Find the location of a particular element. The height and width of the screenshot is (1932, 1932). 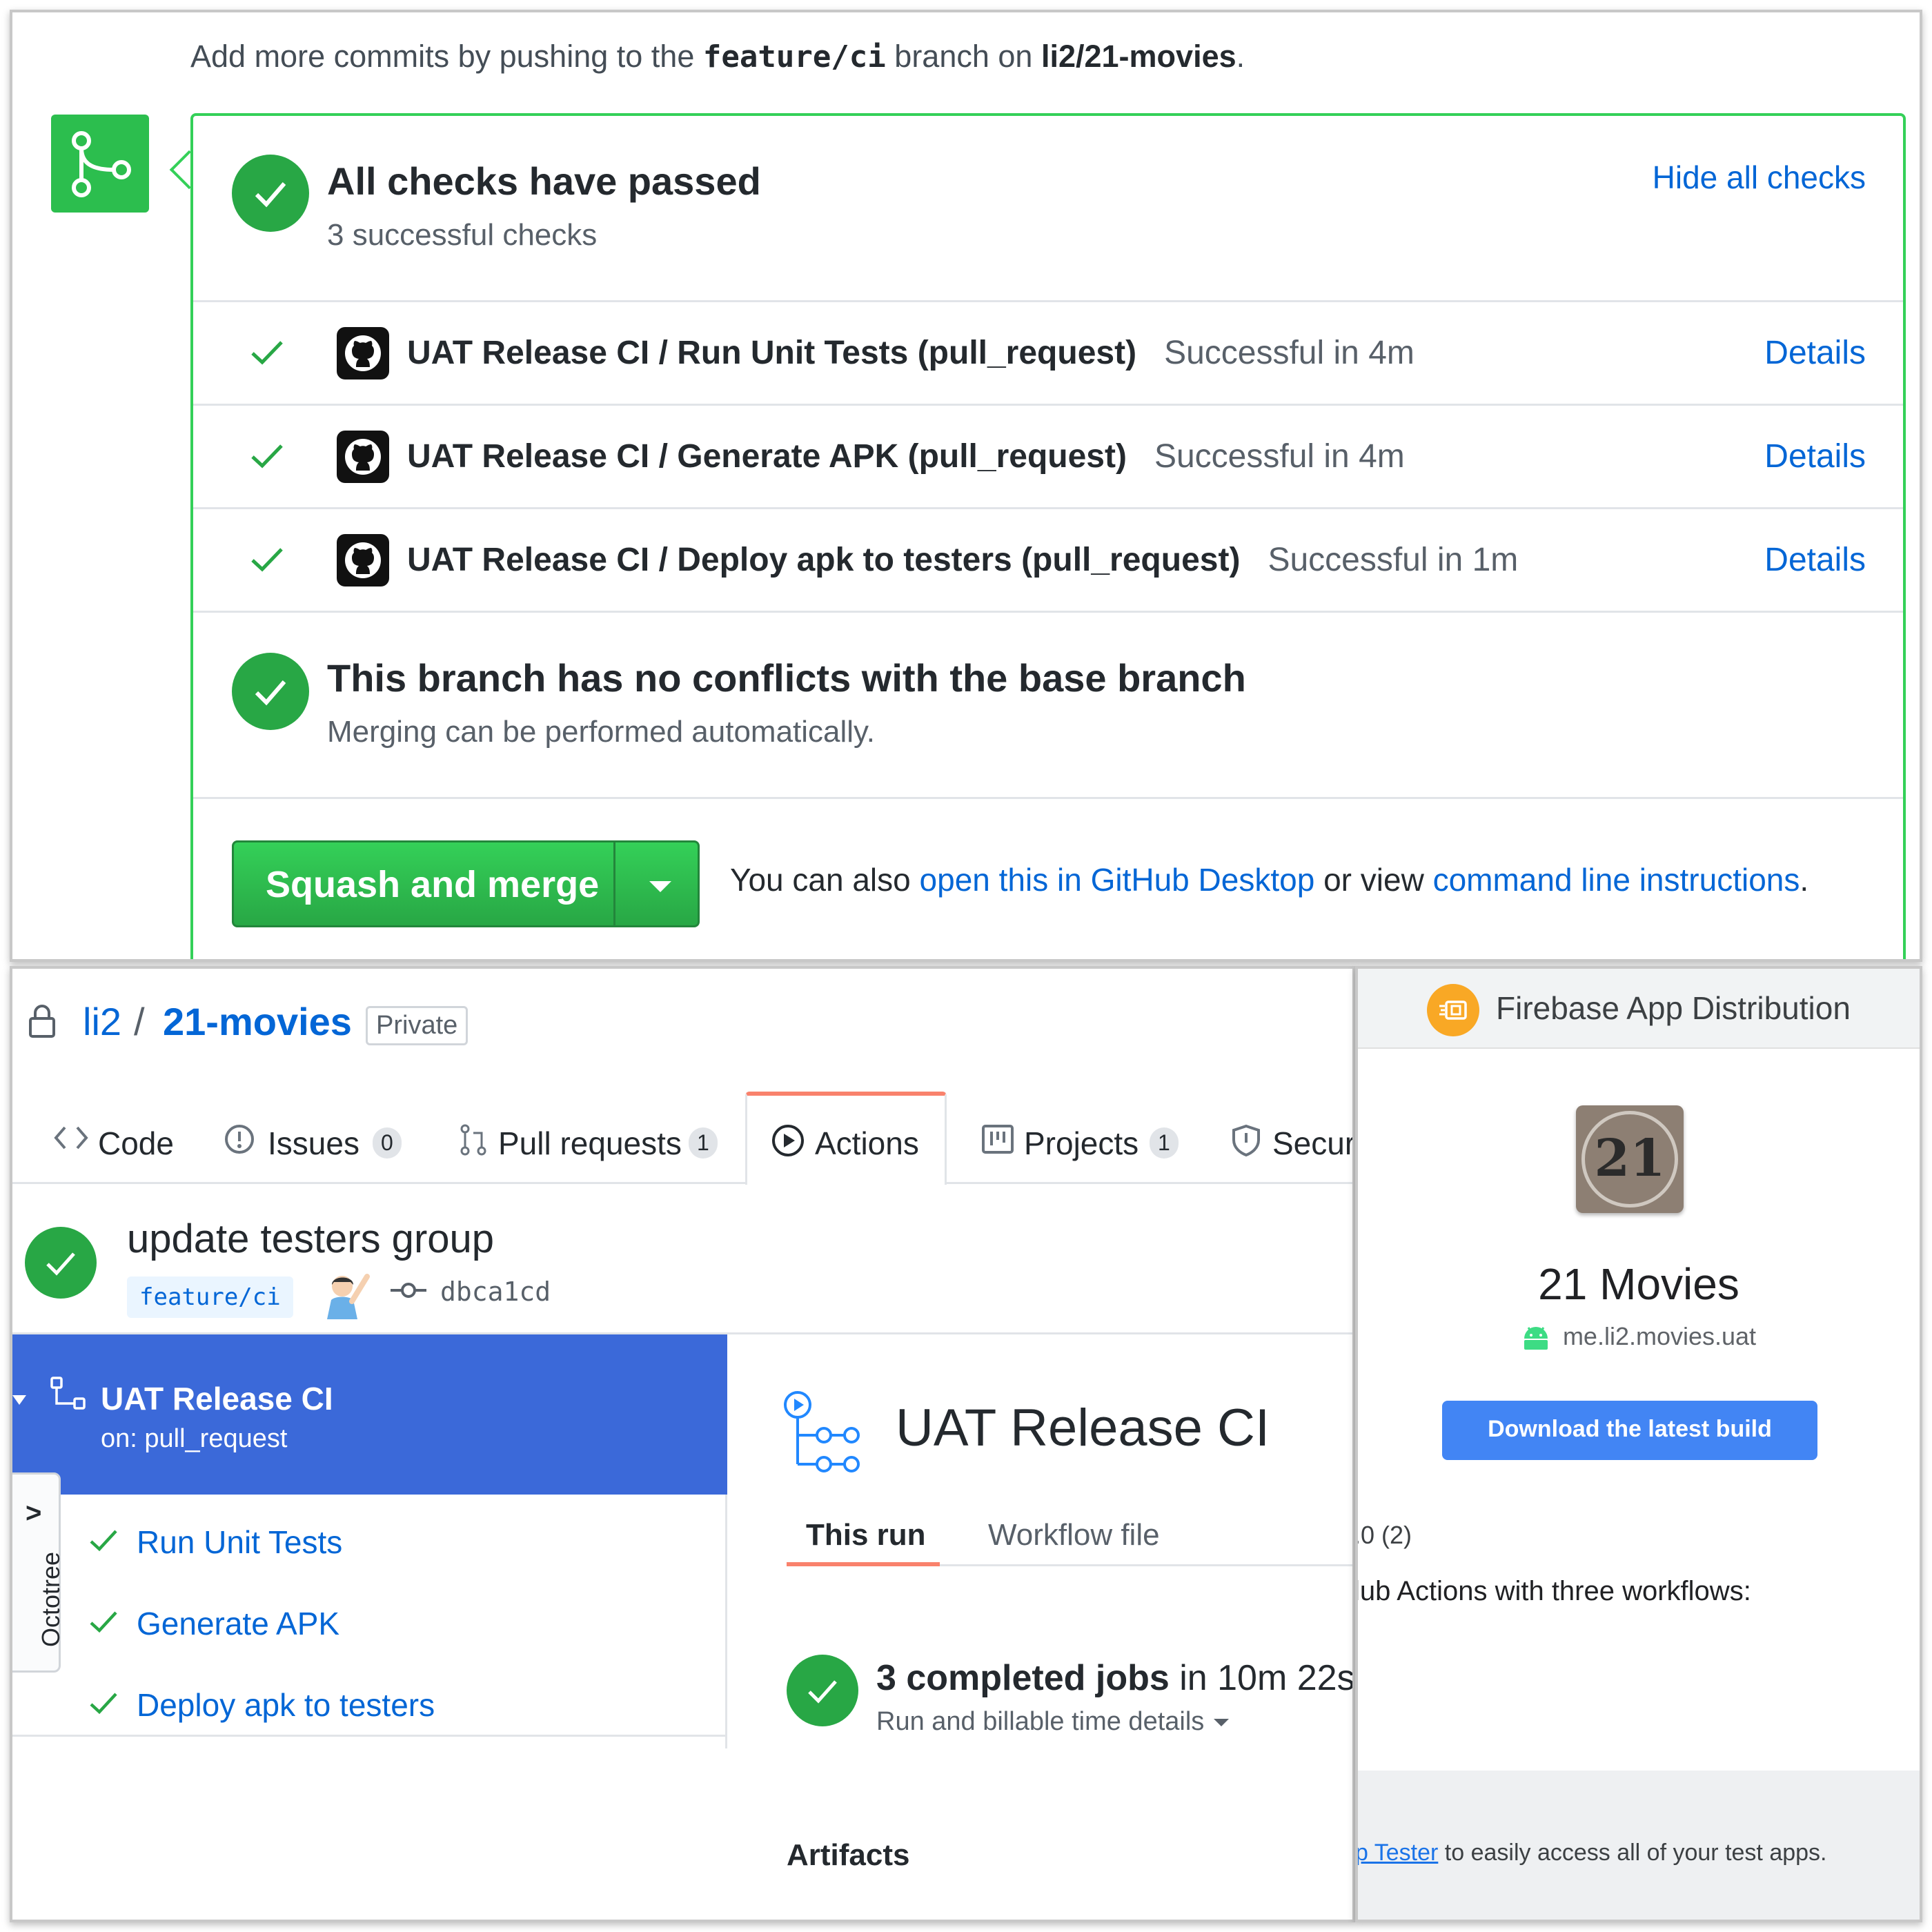

info-repo-name: li2/21-movies is located at coordinates (1138, 56).